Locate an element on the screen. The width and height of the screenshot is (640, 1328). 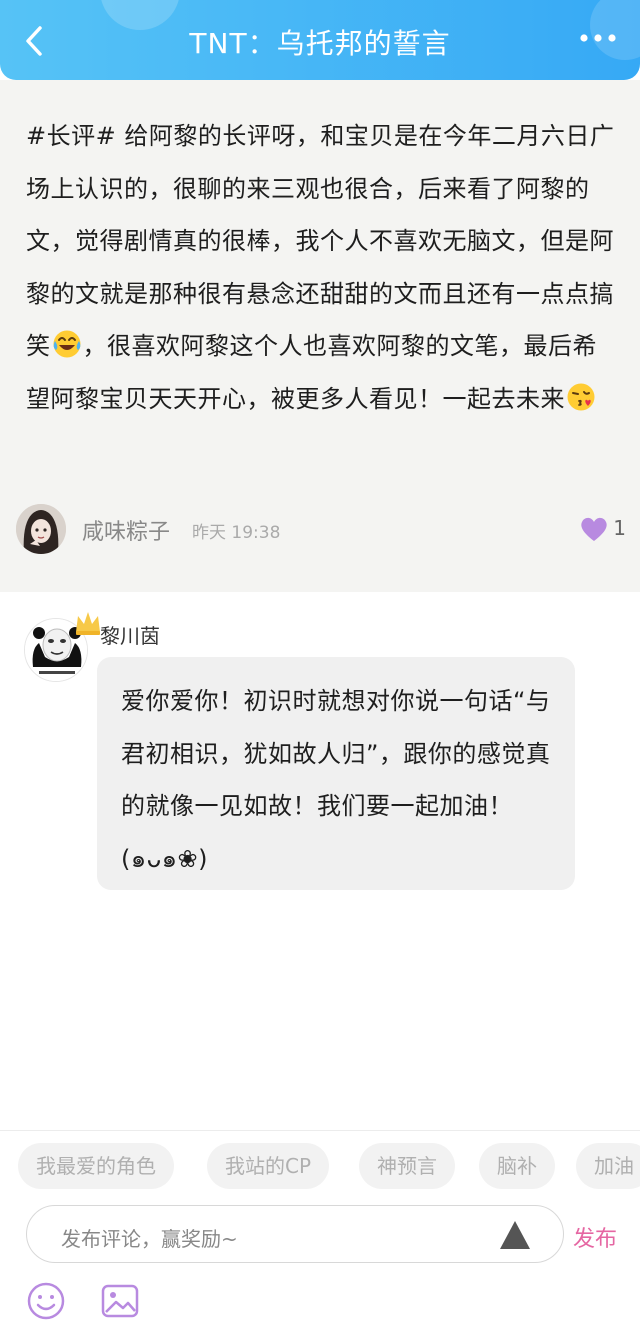
more-dots-icon is located at coordinates (598, 38).